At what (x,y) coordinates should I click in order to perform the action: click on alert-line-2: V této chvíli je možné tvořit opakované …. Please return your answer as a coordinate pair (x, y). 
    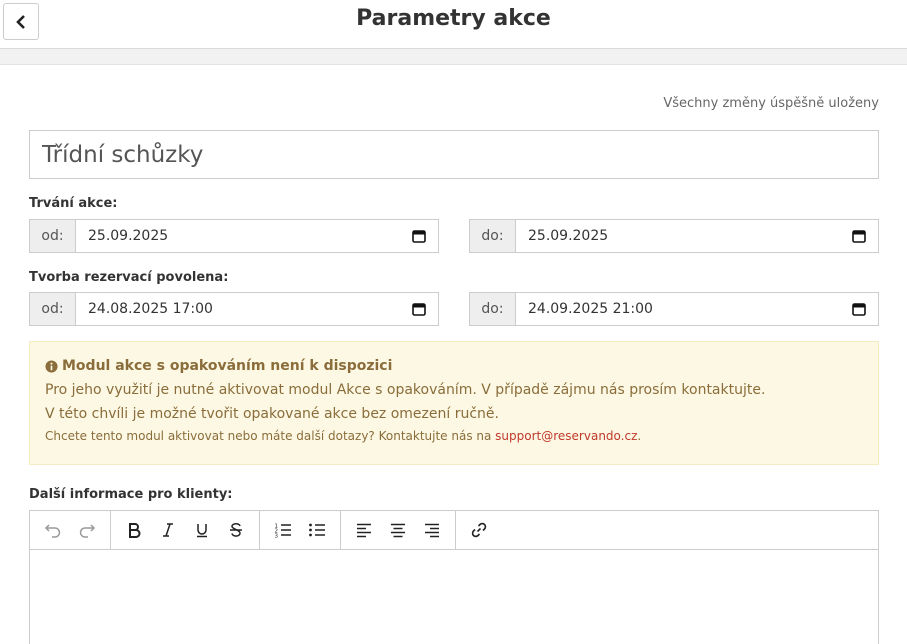
    Looking at the image, I should click on (272, 414).